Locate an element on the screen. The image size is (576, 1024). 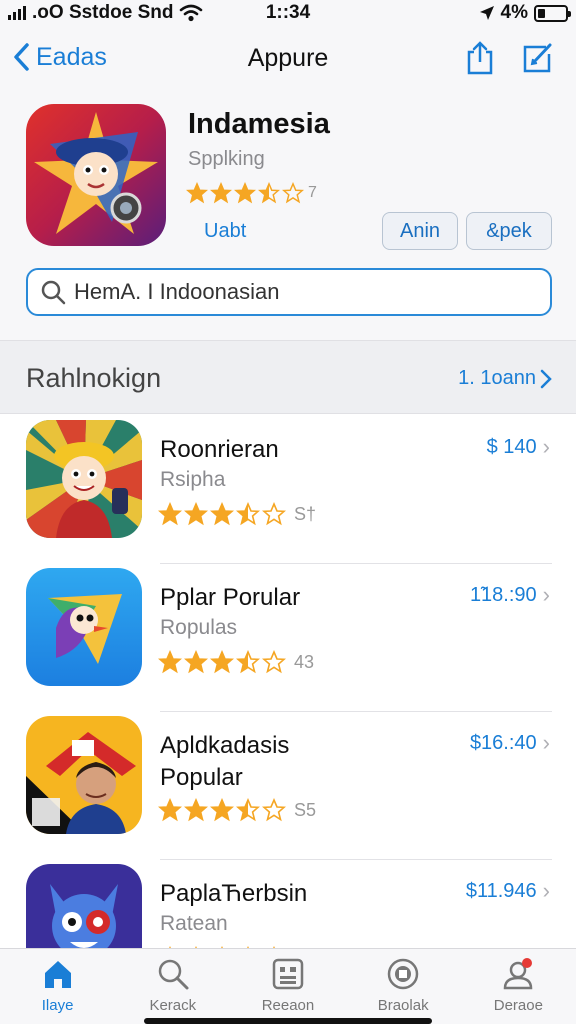
chevron-right-icon is located at coordinates (546, 378).